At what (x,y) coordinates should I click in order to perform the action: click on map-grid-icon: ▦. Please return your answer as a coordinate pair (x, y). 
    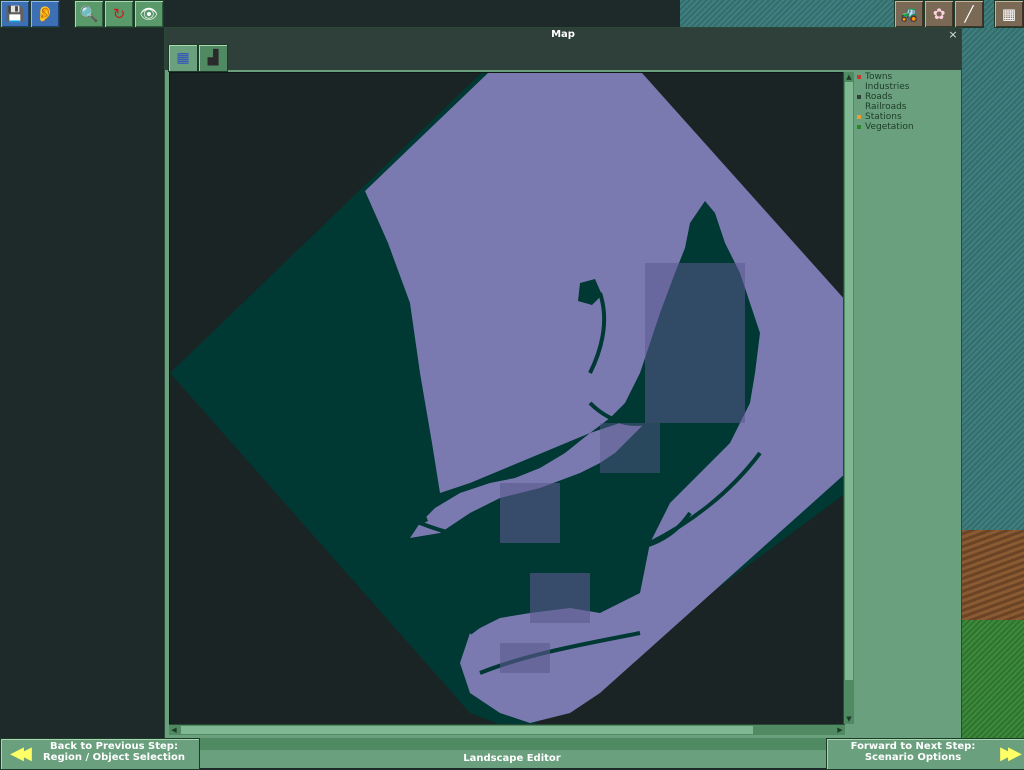
    Looking at the image, I should click on (183, 58).